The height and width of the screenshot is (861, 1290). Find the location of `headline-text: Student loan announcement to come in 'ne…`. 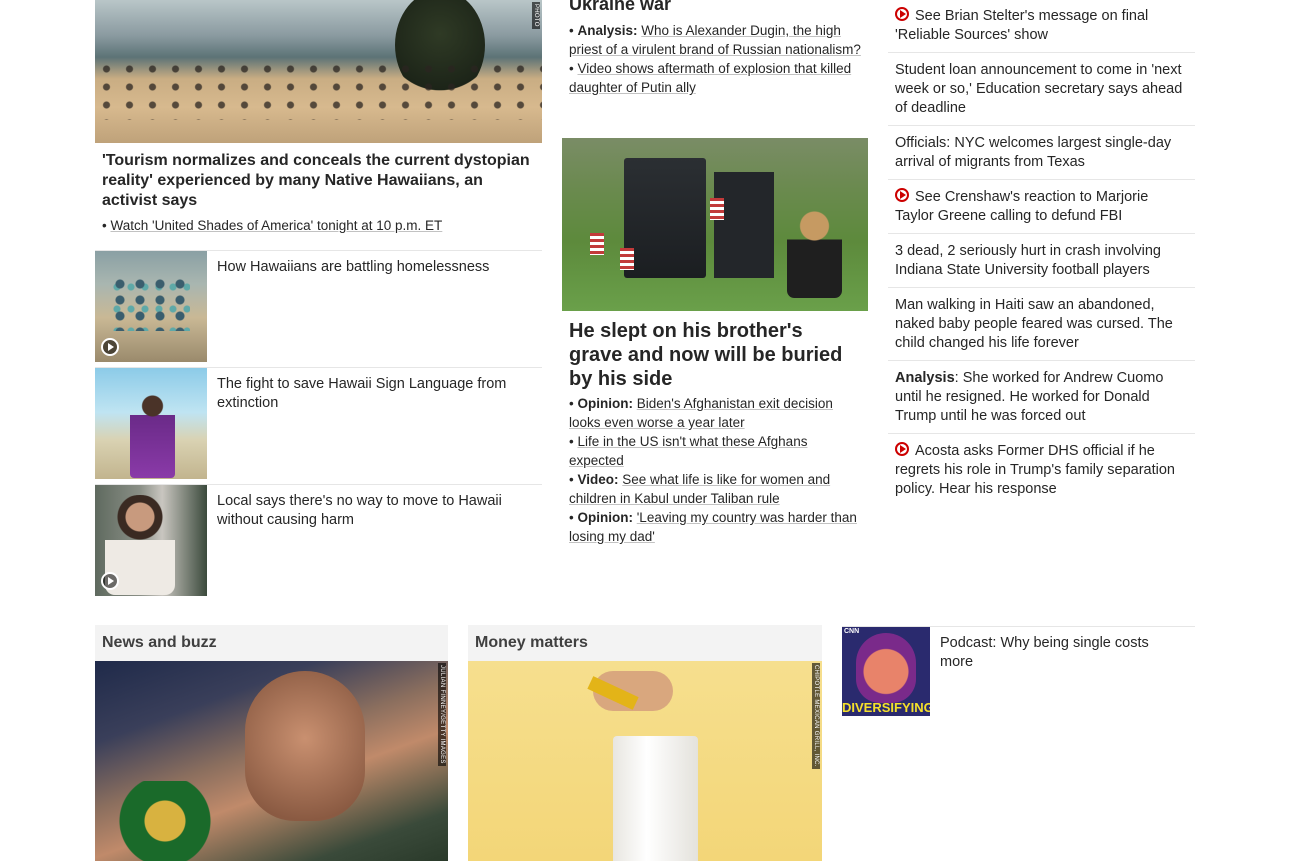

headline-text: Student loan announcement to come in 'ne… is located at coordinates (1038, 89).